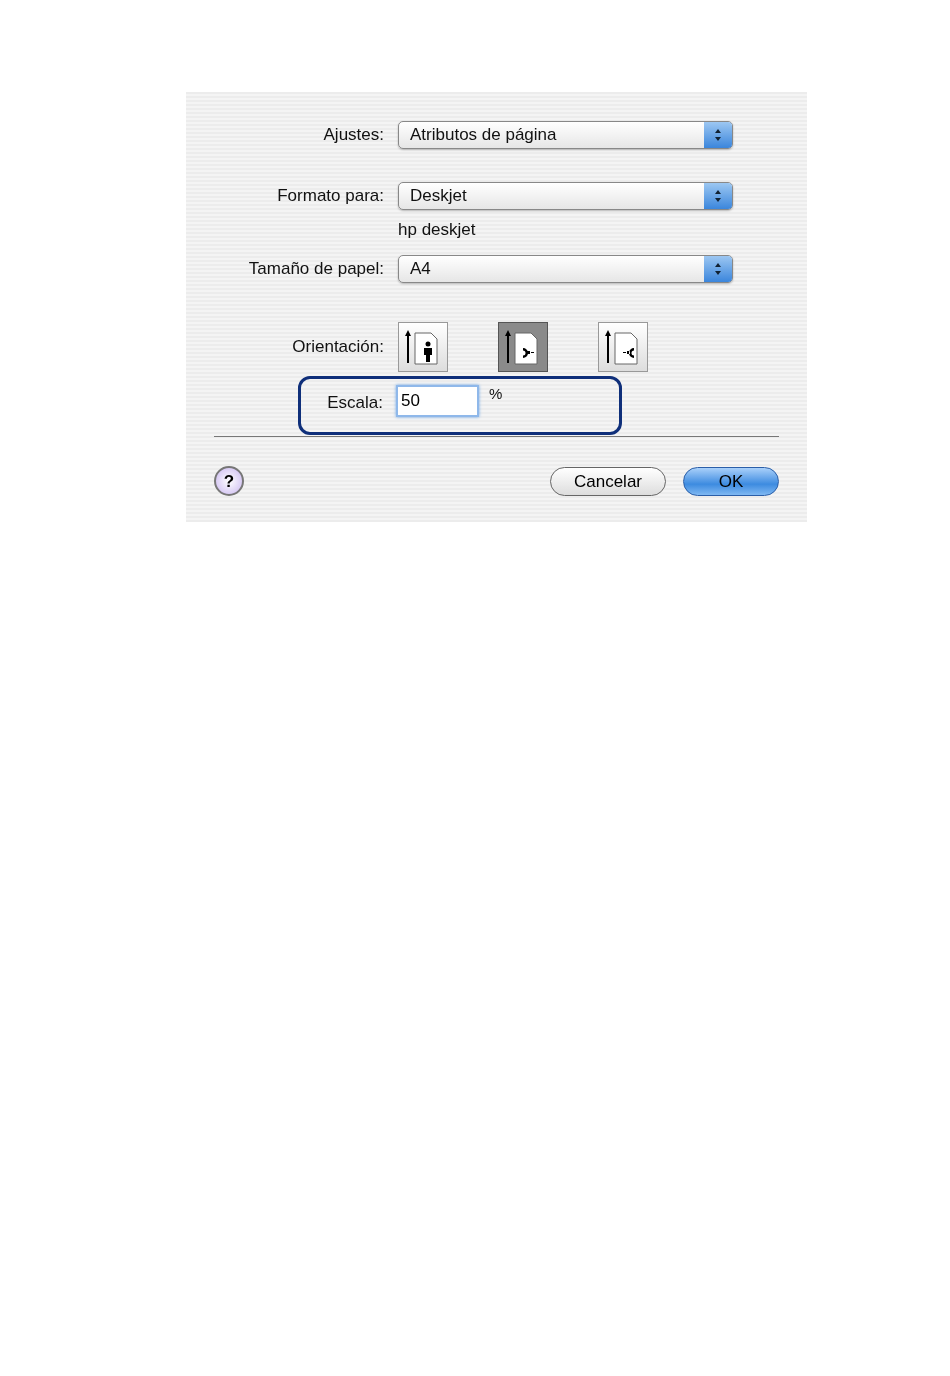  What do you see at coordinates (229, 481) in the screenshot?
I see `help-button: ?` at bounding box center [229, 481].